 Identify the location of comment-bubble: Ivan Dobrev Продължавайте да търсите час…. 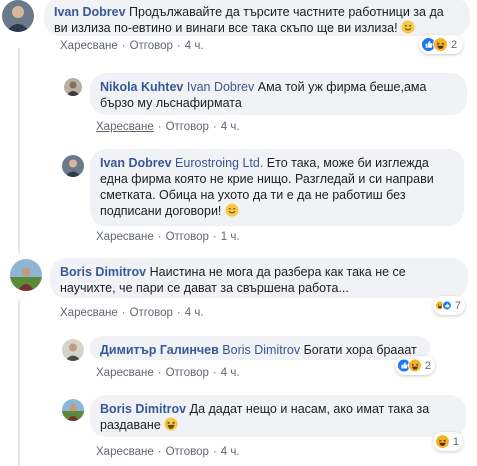
(257, 18).